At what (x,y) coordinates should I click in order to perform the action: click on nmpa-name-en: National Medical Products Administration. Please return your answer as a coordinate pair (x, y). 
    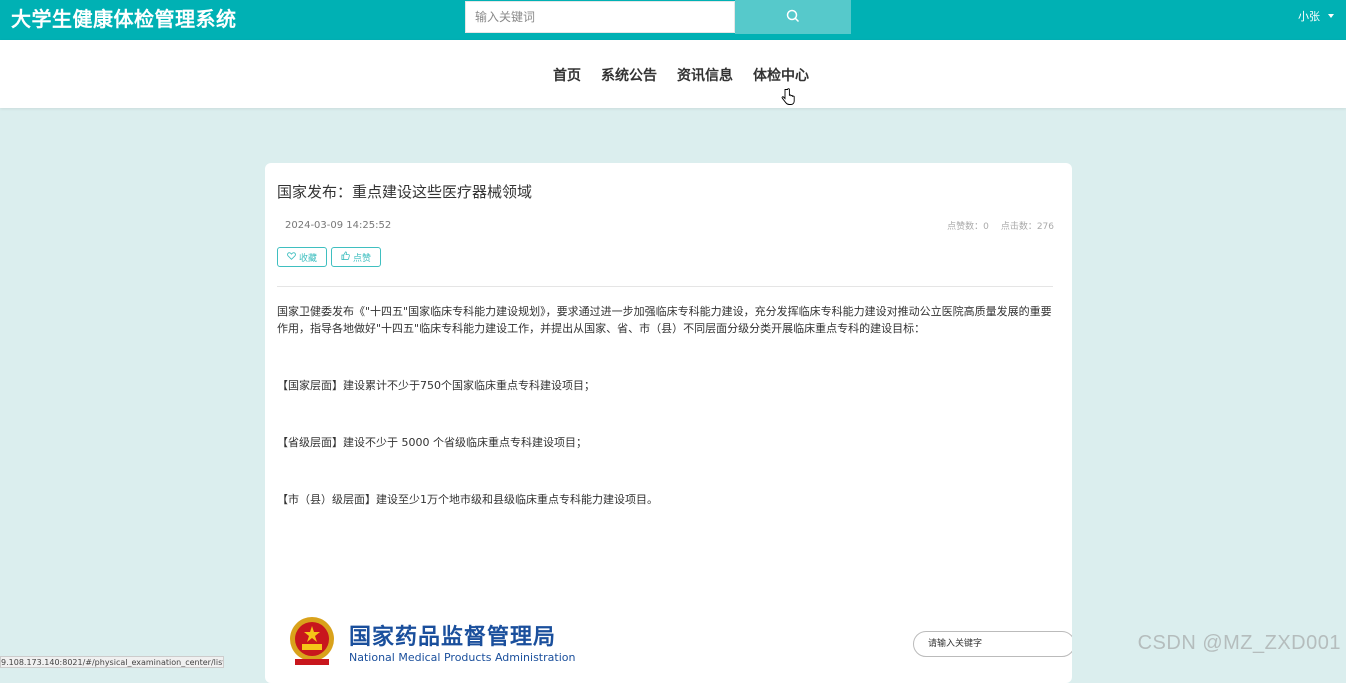
    Looking at the image, I should click on (462, 657).